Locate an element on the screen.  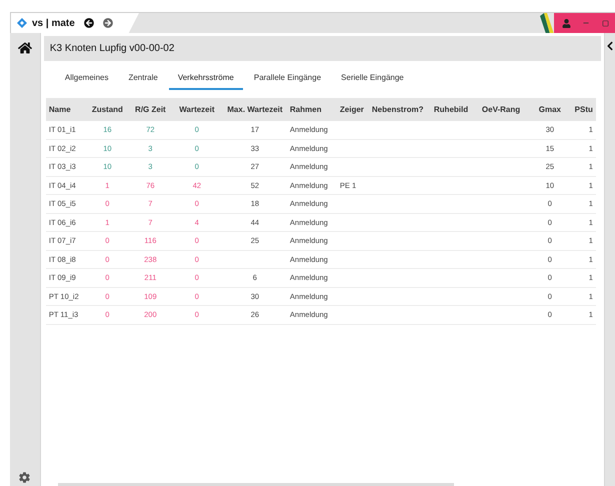
column-header: R/G Zeit is located at coordinates (150, 110).